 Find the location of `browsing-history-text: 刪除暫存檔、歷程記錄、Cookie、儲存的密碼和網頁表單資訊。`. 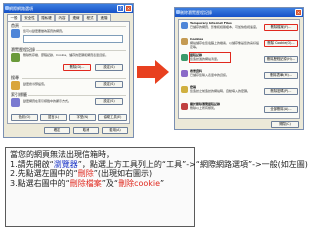

browsing-history-text: 刪除暫存檔、歷程記錄、Cookie、儲存的密碼和網頁表單資訊。 is located at coordinates (66, 55).